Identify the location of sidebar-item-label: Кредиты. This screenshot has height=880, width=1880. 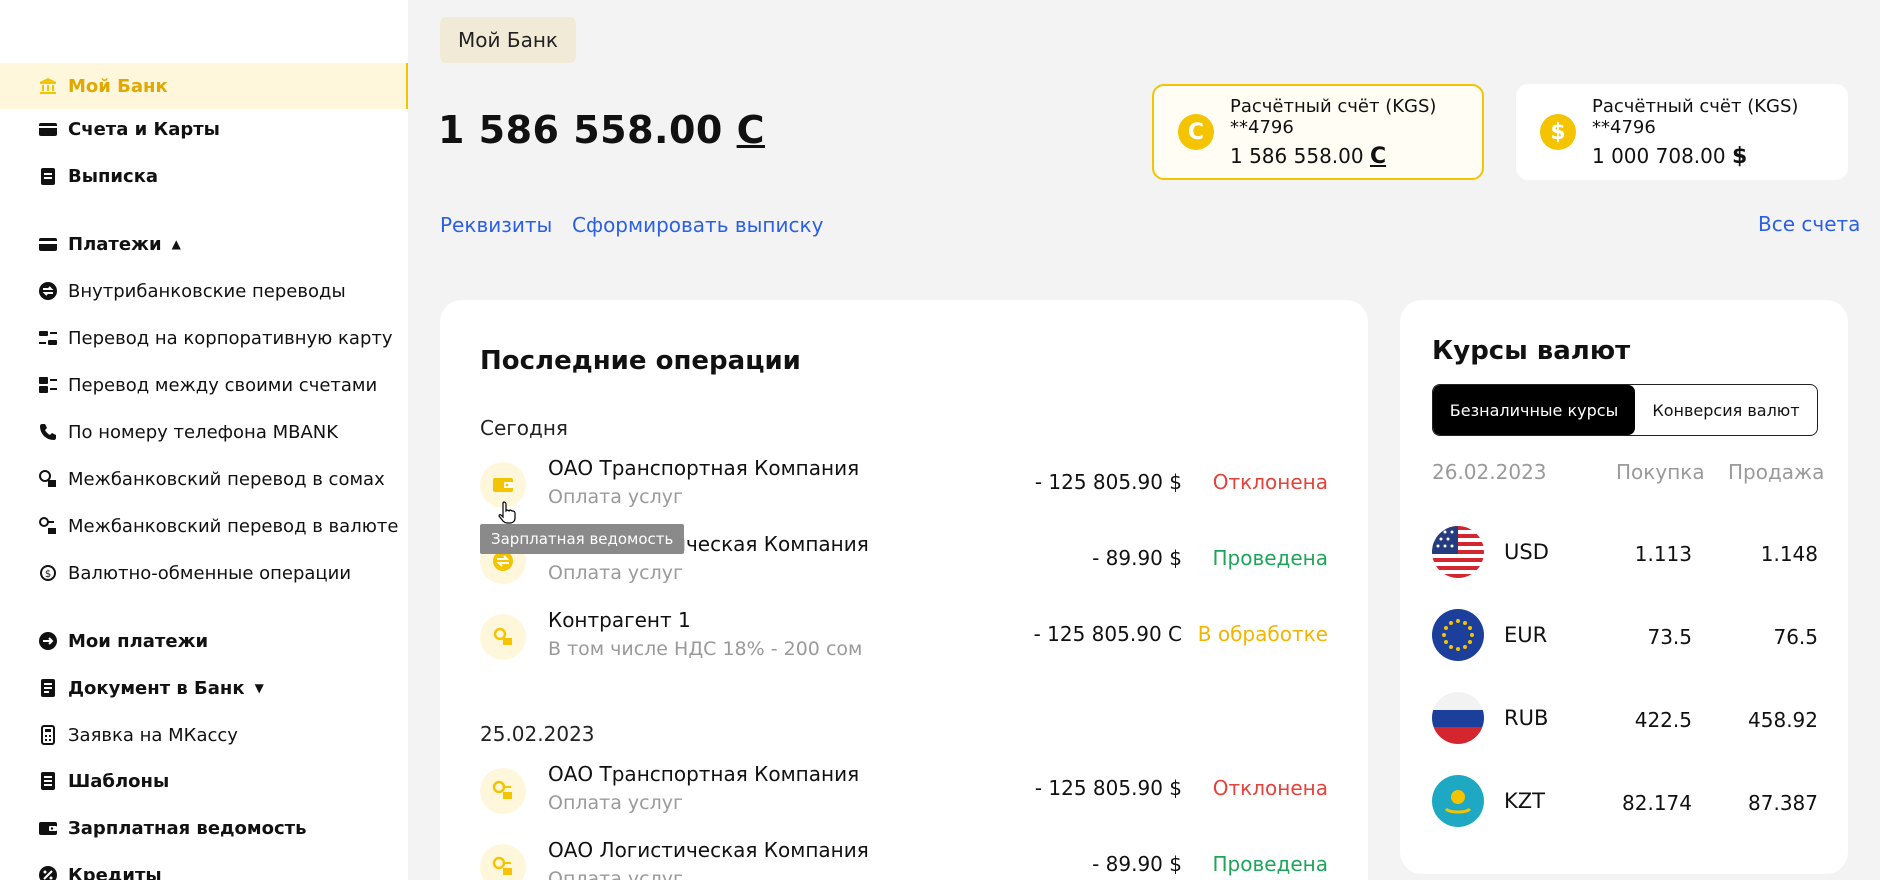
(115, 872).